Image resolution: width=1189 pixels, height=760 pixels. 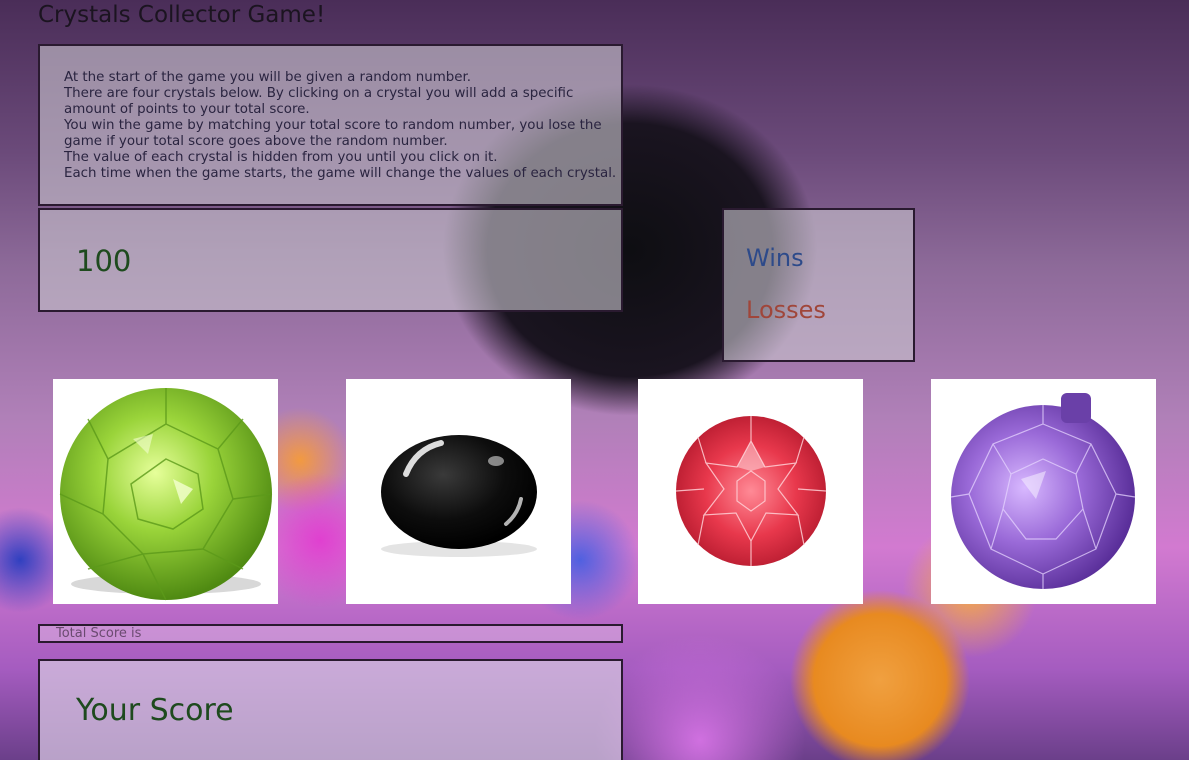 I want to click on green-crystal-button, so click(x=165, y=491).